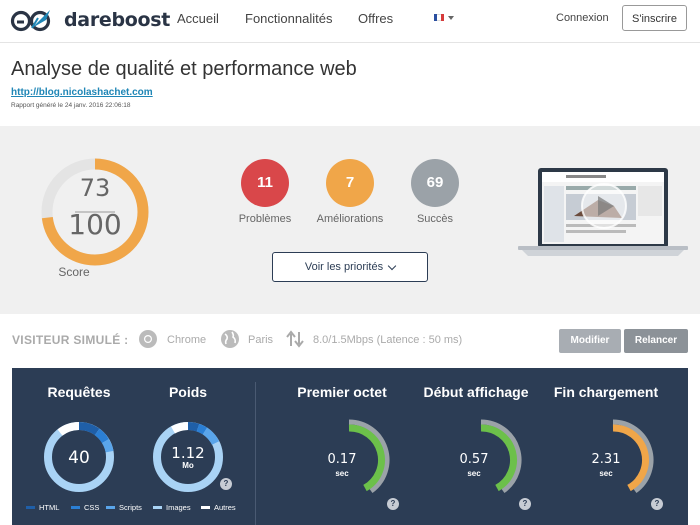  I want to click on start-render-value: 0.57, so click(474, 459).